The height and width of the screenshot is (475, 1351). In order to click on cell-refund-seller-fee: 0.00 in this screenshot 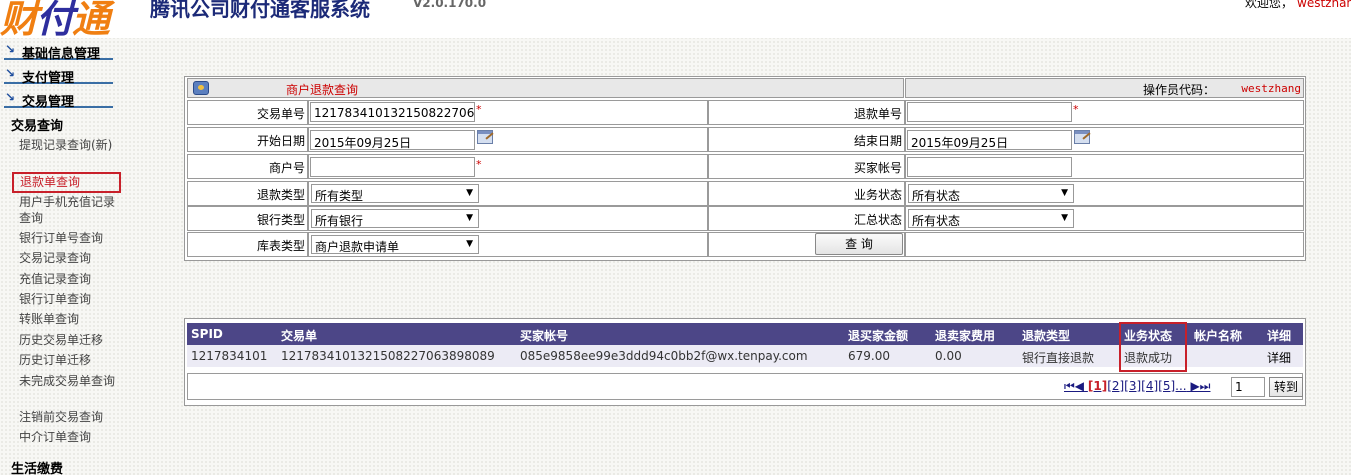, I will do `click(948, 356)`.